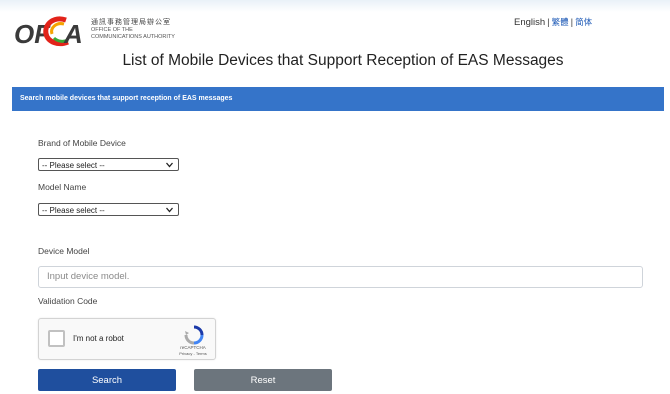 The image size is (670, 394). What do you see at coordinates (263, 380) in the screenshot?
I see `reset-button: Reset` at bounding box center [263, 380].